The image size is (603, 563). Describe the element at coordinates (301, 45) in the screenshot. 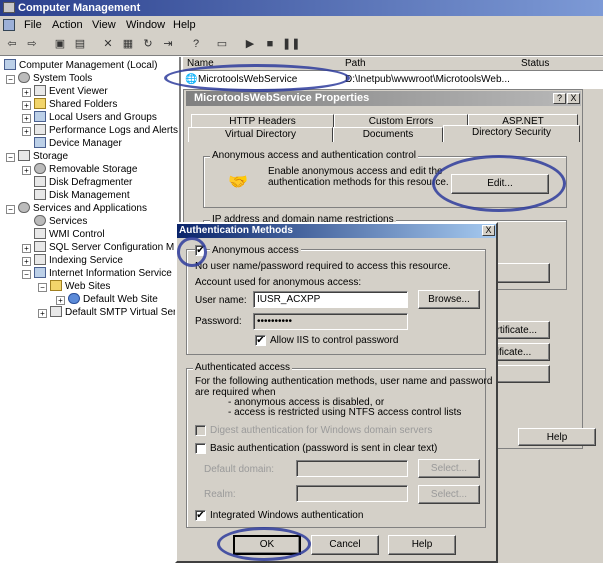

I see `toolbar: ⇦ ⇨ ▣ ▤ ✕ ▦ ↻ ⇥ ? ▭ ▶ ■ ❚❚` at that location.